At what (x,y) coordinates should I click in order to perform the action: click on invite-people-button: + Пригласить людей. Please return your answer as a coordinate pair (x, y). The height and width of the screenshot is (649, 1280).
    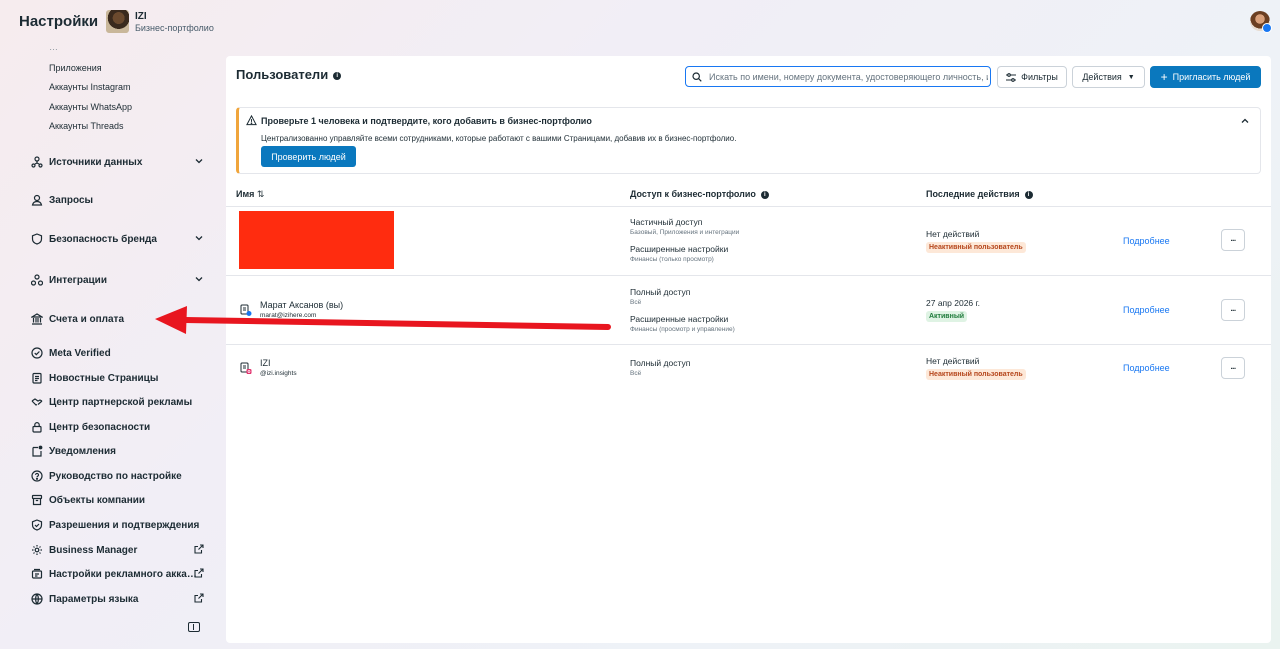
    Looking at the image, I should click on (1205, 77).